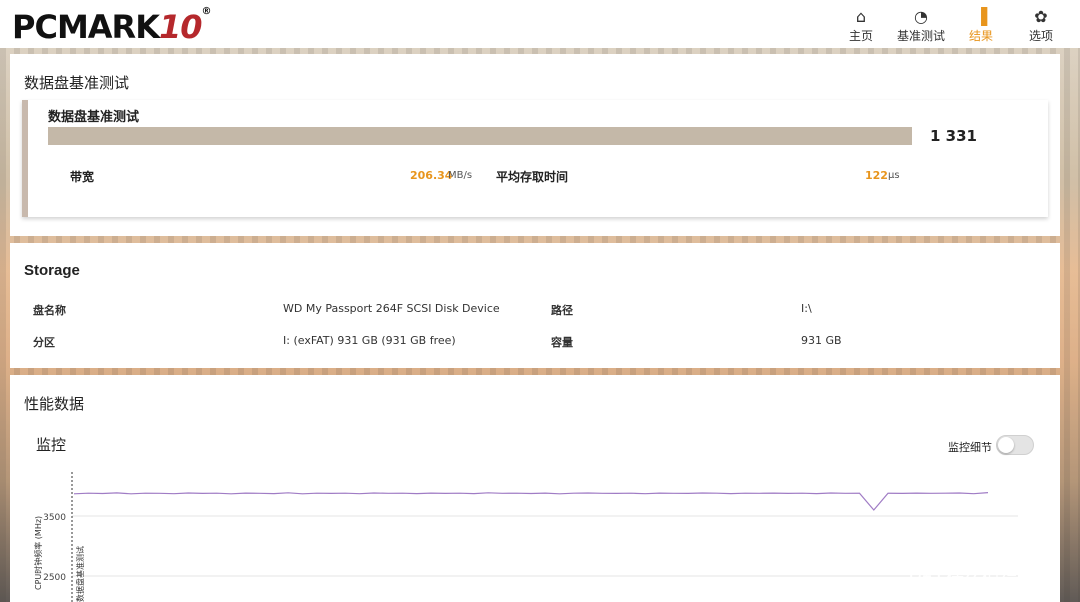 The height and width of the screenshot is (602, 1080). Describe the element at coordinates (532, 177) in the screenshot. I see `access-time-label: 平均存取时间` at that location.